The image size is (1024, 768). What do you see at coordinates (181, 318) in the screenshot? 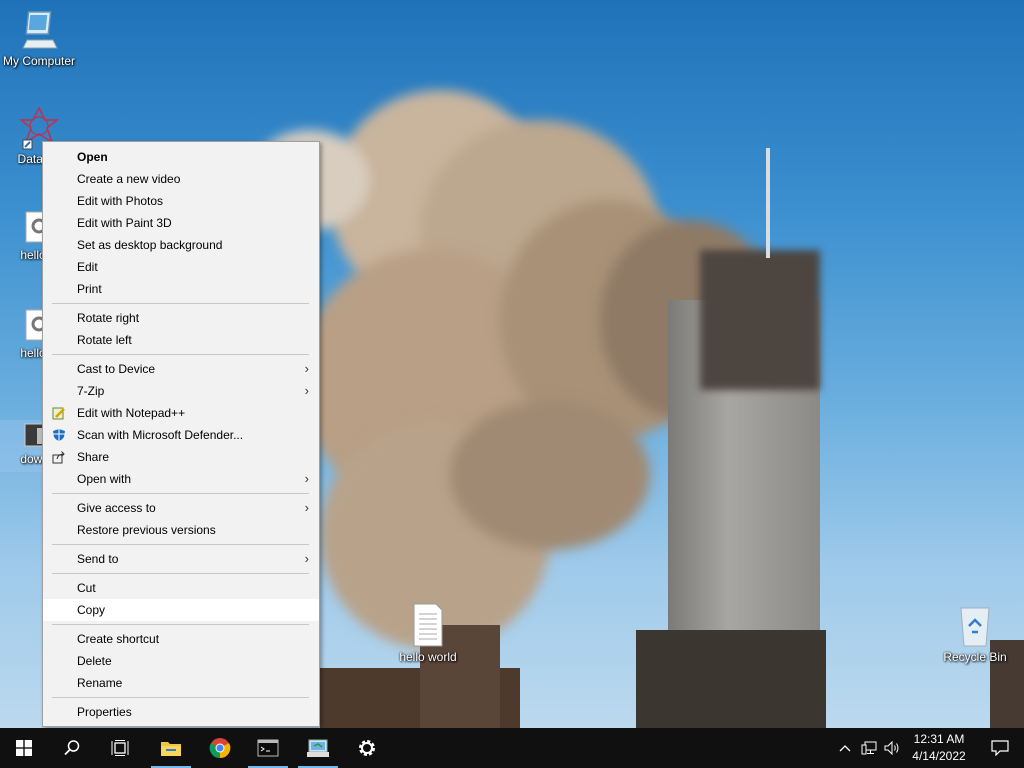
I see `menu-item-rotate-right: Rotate right` at bounding box center [181, 318].